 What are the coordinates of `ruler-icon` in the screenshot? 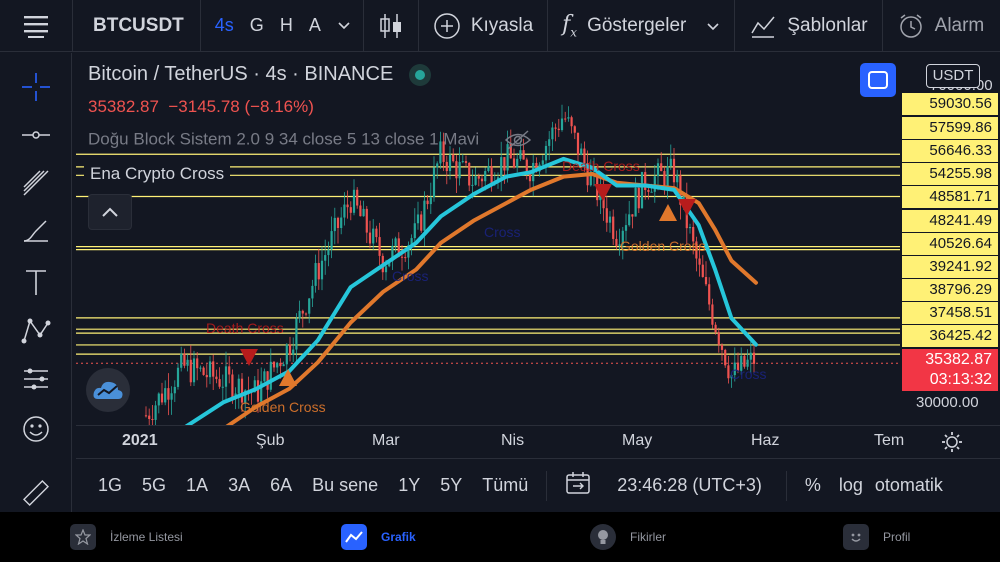 It's located at (36, 493).